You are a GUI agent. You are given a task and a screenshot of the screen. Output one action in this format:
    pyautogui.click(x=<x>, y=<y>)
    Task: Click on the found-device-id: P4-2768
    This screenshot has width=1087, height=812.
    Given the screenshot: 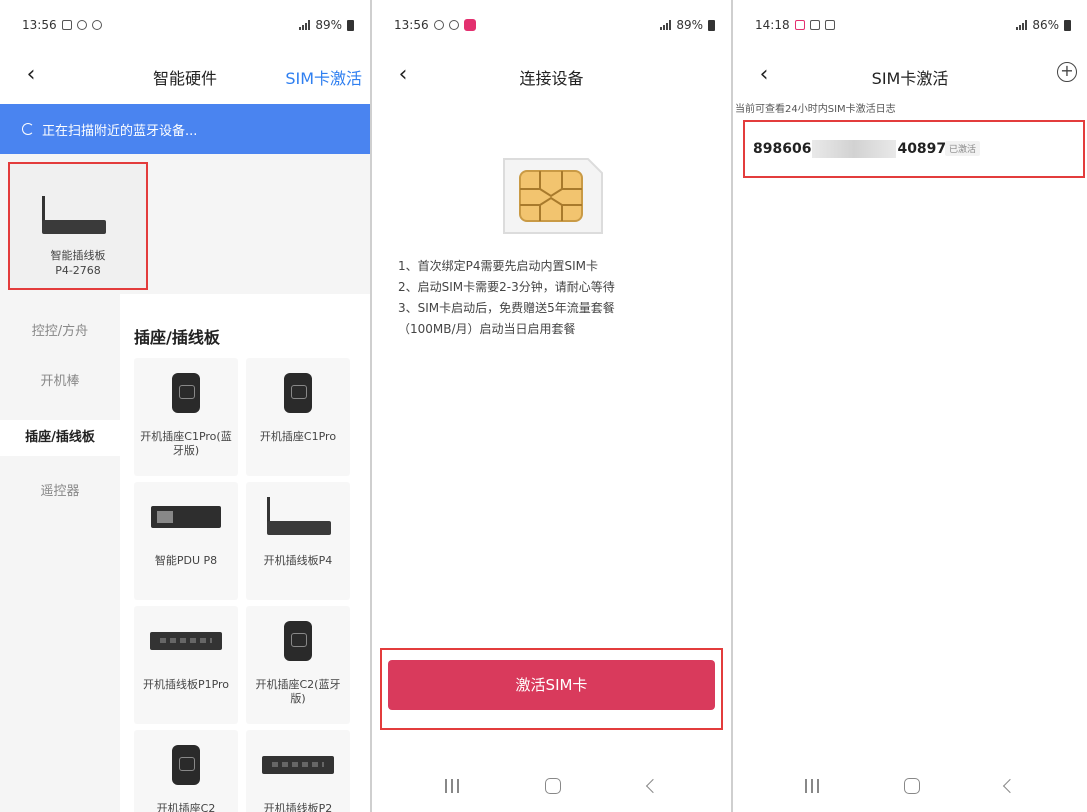 What is the action you would take?
    pyautogui.click(x=78, y=270)
    